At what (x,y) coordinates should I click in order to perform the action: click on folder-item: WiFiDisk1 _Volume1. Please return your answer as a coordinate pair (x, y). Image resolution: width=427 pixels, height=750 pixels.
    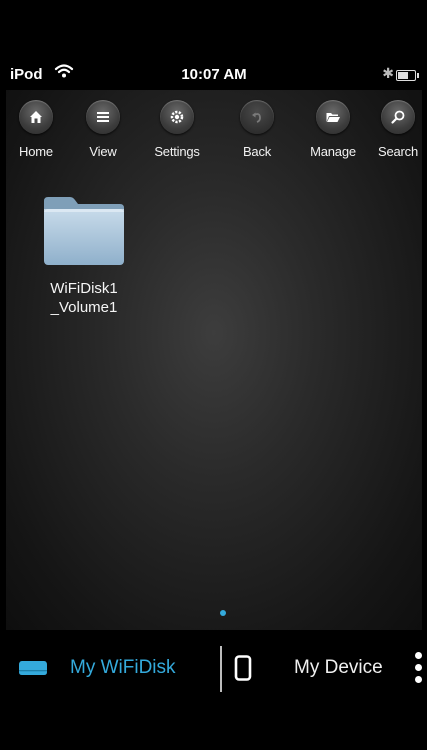
    Looking at the image, I should click on (84, 256).